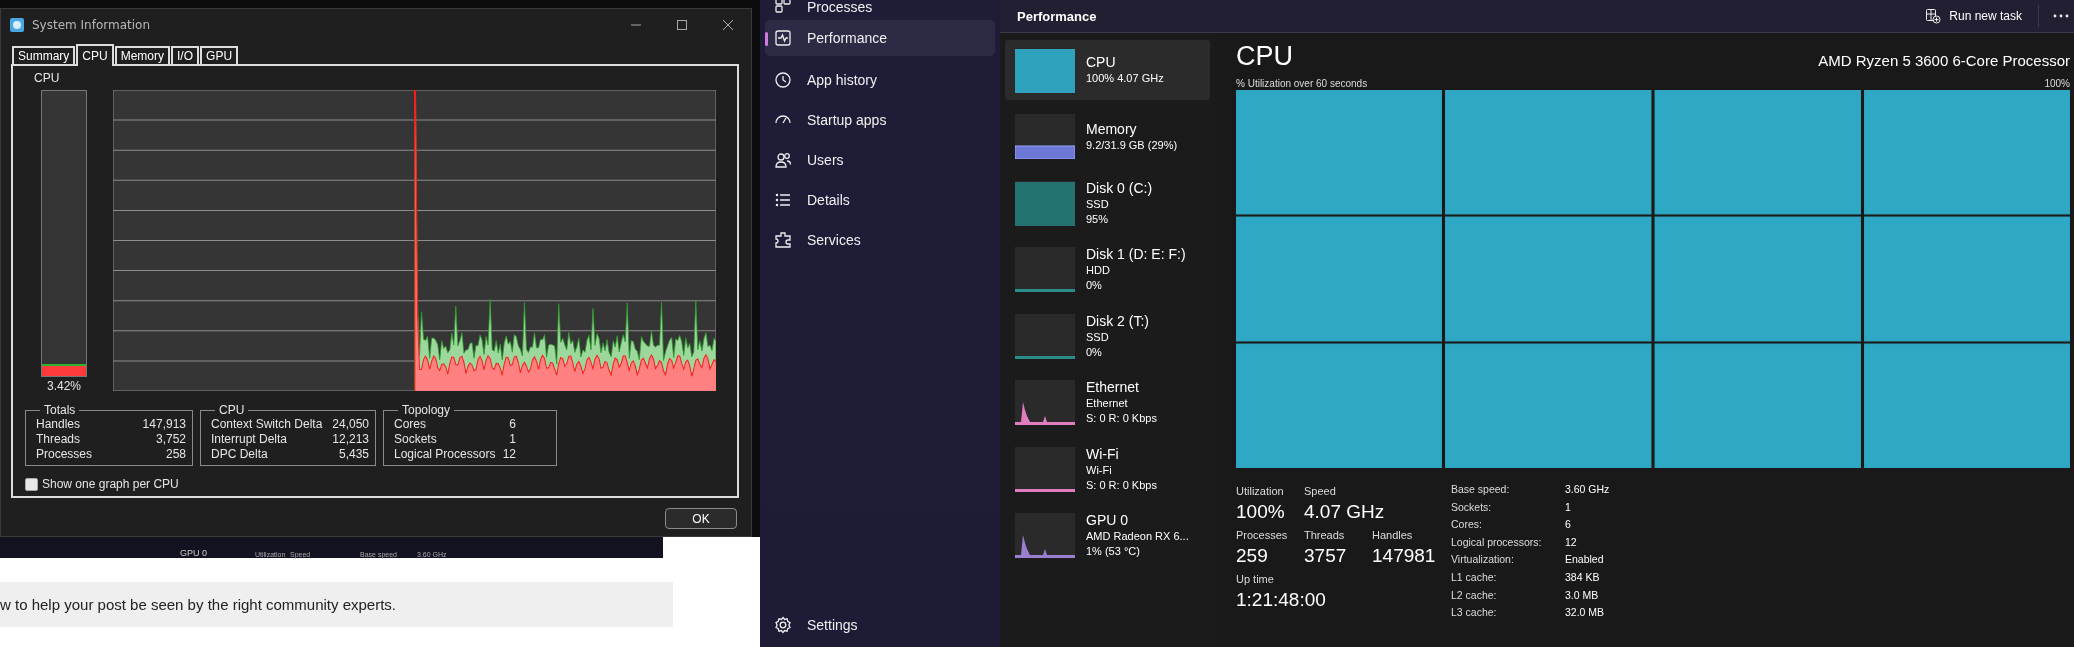 This screenshot has width=2074, height=647. Describe the element at coordinates (1099, 470) in the screenshot. I see `resource-detail: Wi-Fi` at that location.